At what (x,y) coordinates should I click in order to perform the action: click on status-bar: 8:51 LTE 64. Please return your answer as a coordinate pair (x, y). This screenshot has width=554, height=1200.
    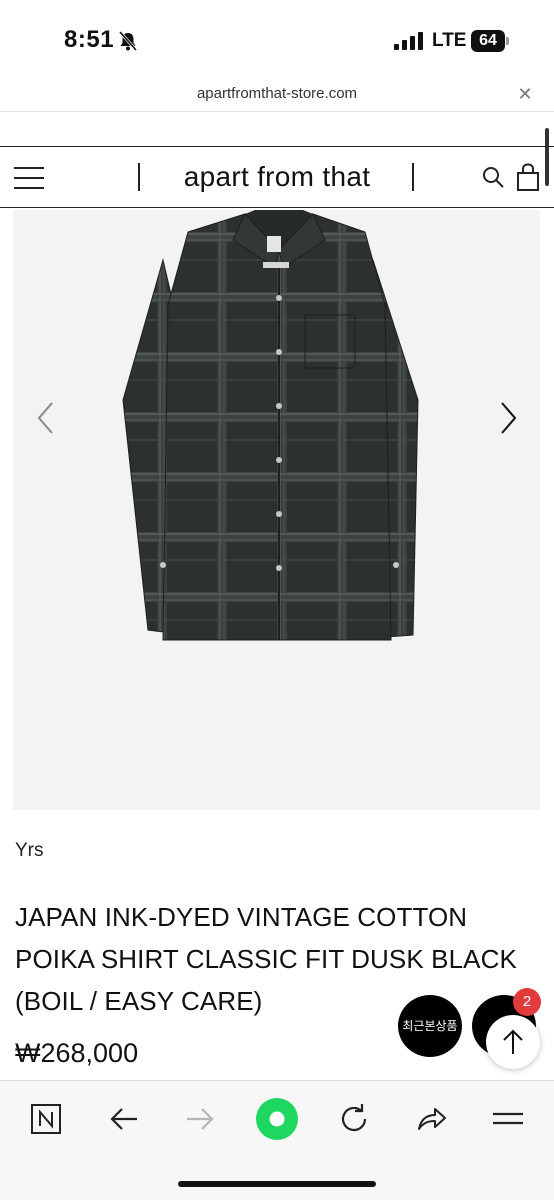
    Looking at the image, I should click on (277, 42).